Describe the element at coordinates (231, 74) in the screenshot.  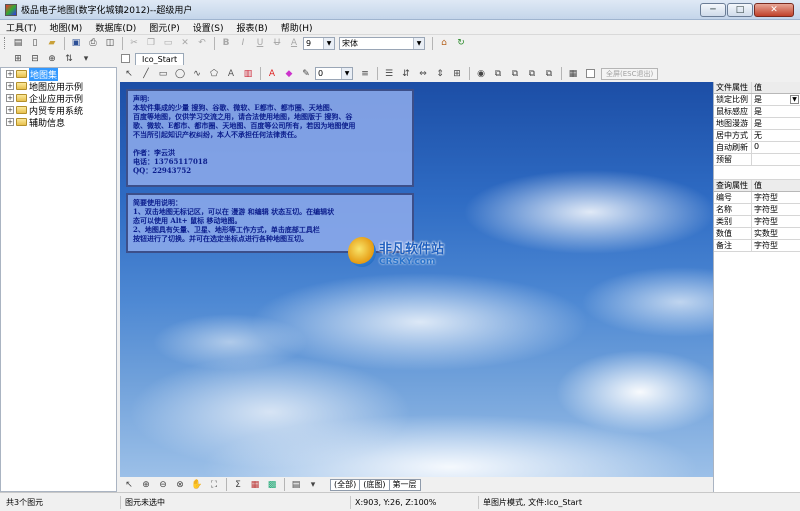
I see `text-tool-icon: A` at that location.